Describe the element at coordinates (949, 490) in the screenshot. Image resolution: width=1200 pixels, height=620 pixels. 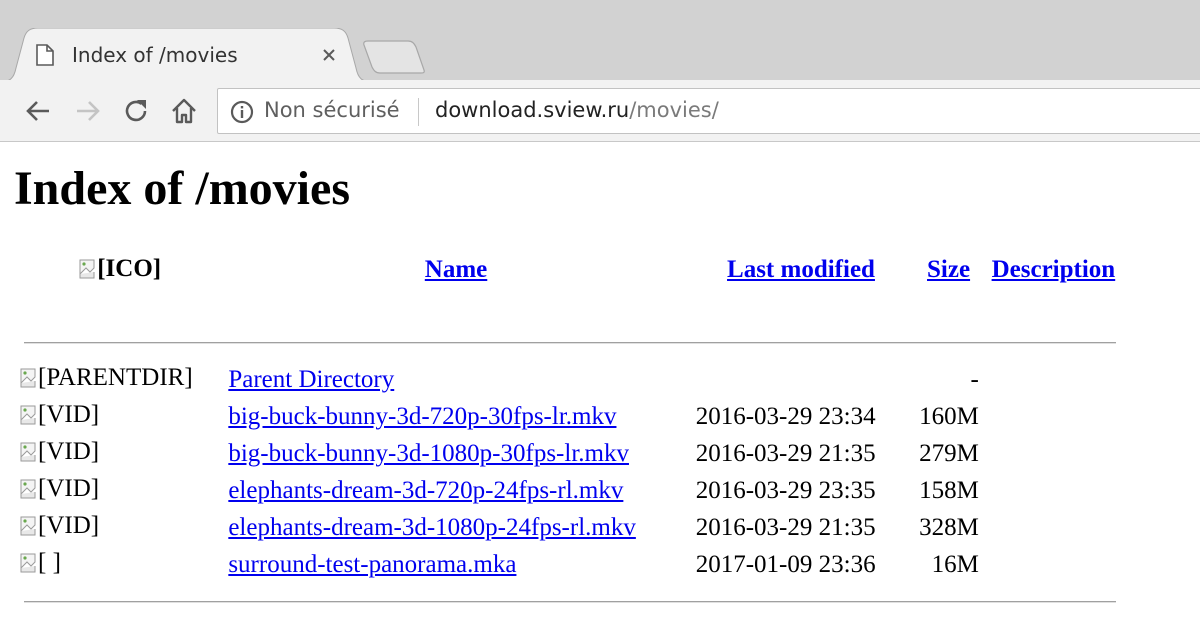
I see `row-size: 158M` at that location.